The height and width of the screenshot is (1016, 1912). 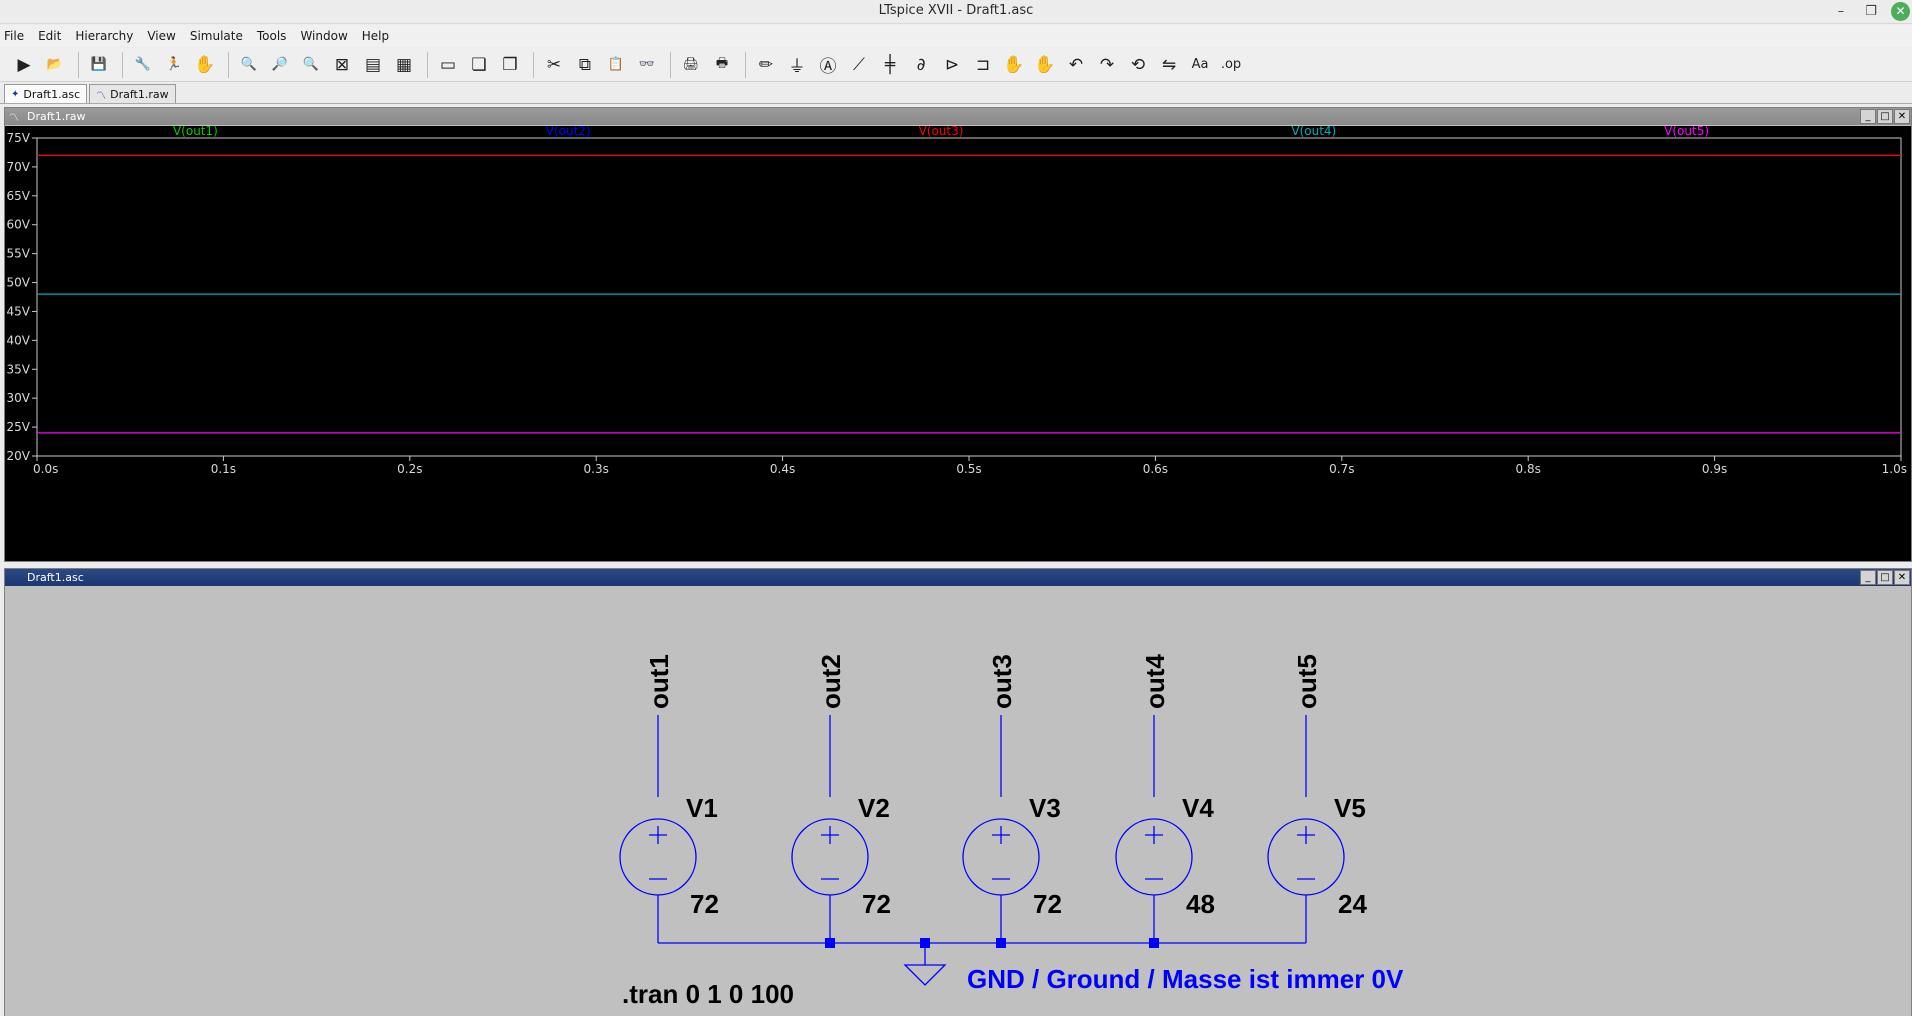 I want to click on minimize-icon: –, so click(x=1841, y=12).